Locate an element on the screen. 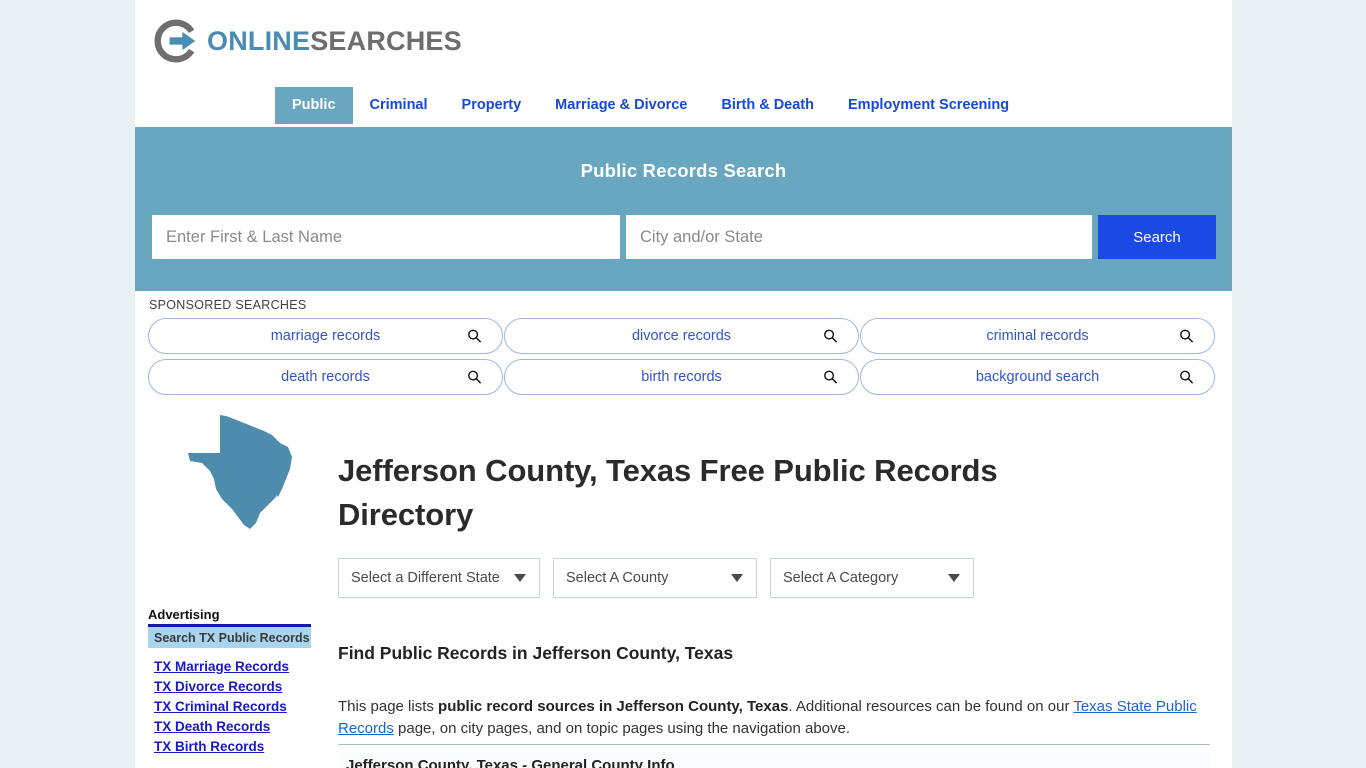 The height and width of the screenshot is (768, 1366). site-logo: ONLINESEARCHES is located at coordinates (308, 41).